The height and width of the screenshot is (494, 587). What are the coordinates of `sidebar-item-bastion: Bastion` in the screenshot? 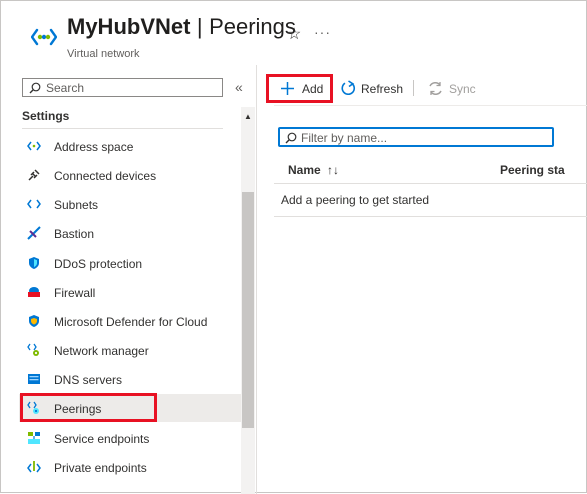 It's located at (130, 233).